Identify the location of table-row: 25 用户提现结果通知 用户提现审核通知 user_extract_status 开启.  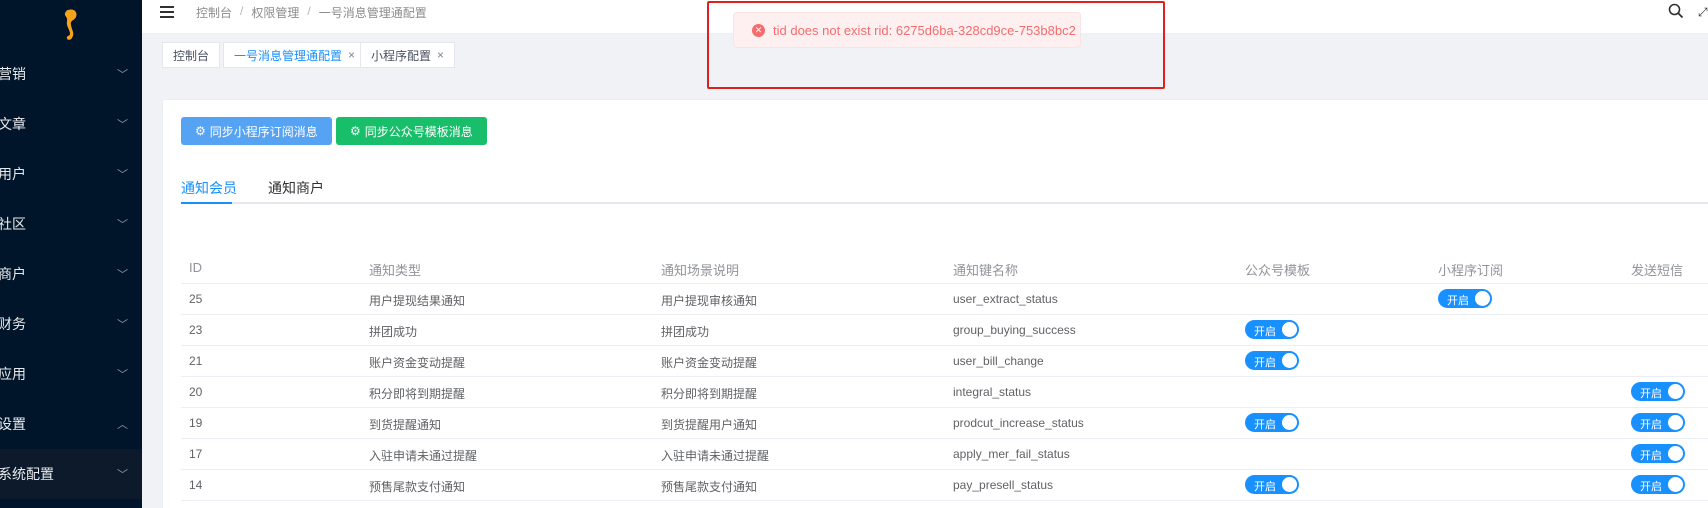
(944, 299).